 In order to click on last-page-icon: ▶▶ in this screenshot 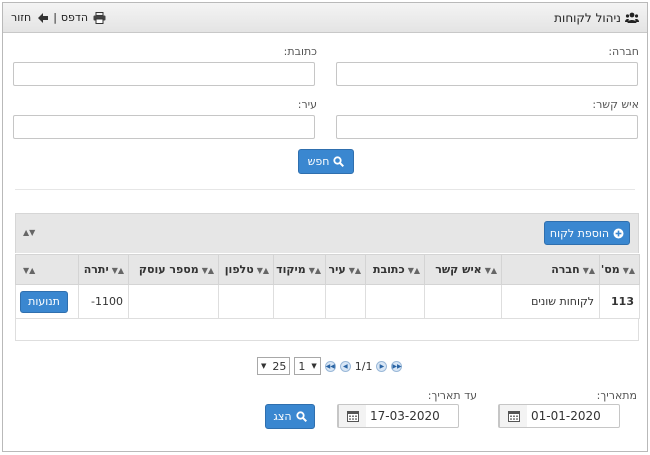, I will do `click(397, 366)`.